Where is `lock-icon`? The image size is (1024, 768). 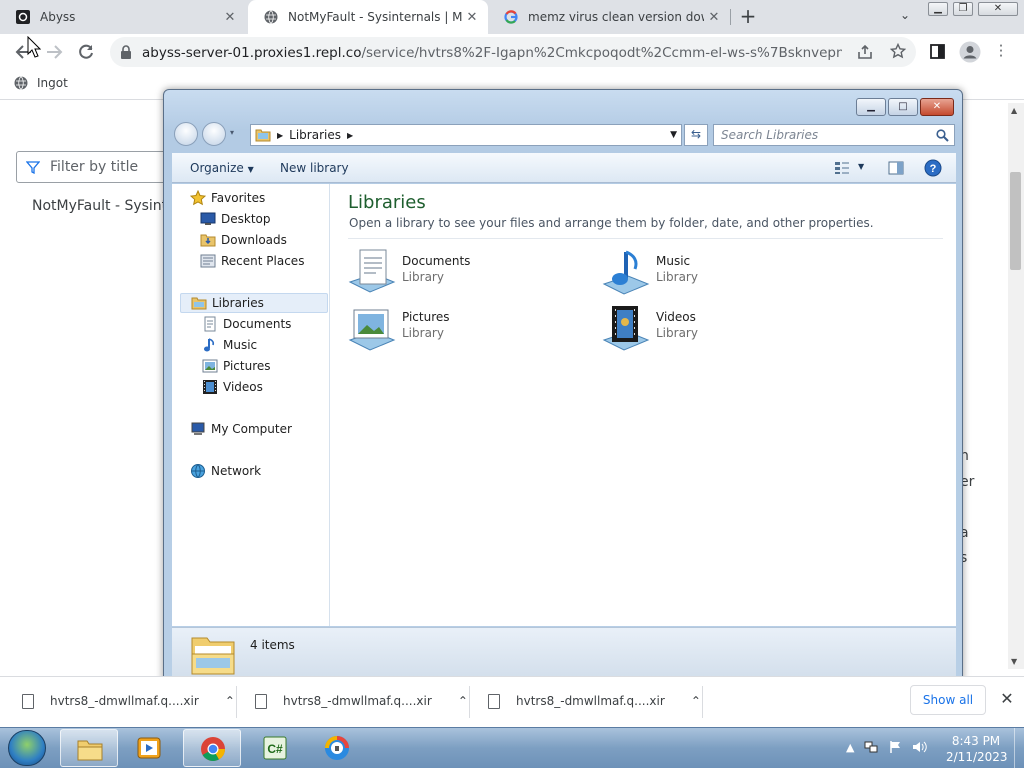
lock-icon is located at coordinates (126, 52).